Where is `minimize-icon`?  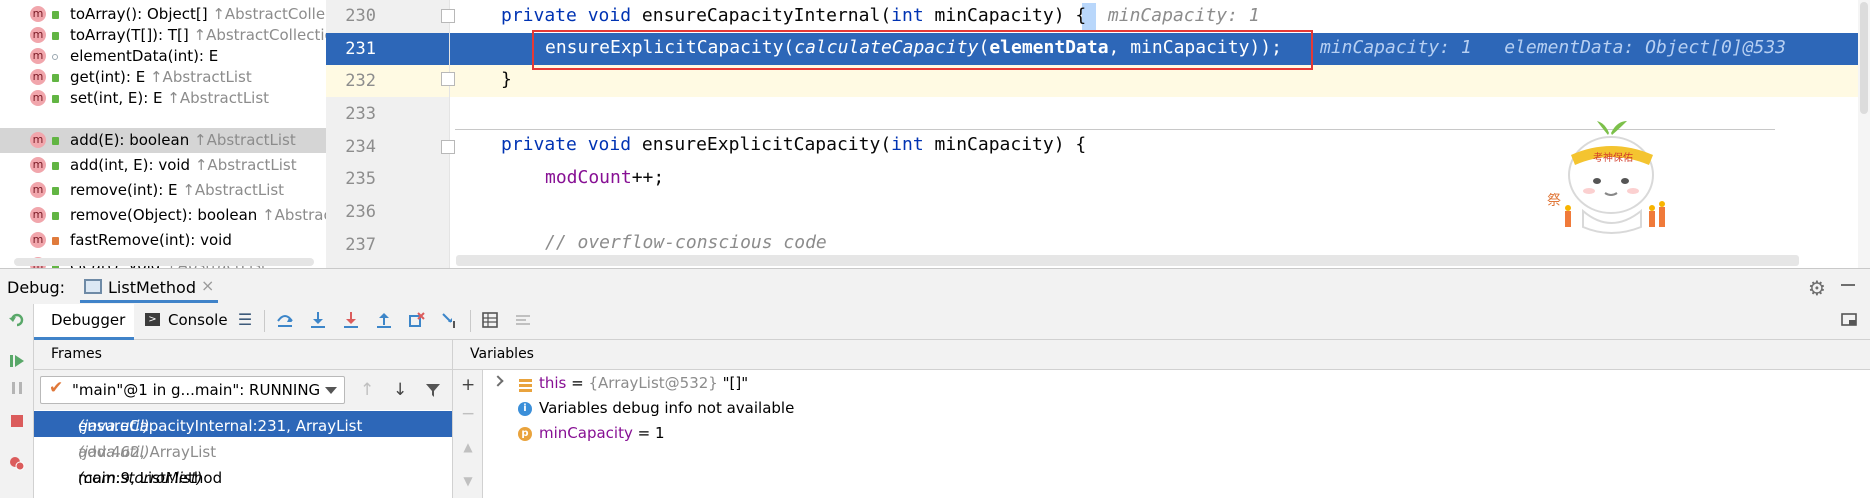
minimize-icon is located at coordinates (1848, 285).